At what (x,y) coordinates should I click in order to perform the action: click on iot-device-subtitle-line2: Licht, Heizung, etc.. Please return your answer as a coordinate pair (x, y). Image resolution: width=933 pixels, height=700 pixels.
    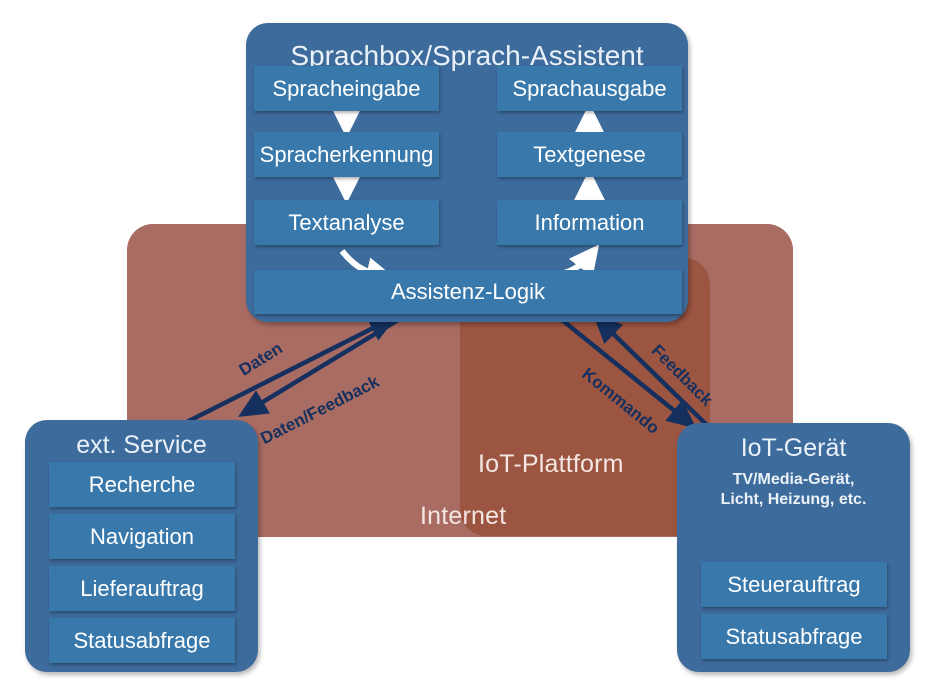
    Looking at the image, I should click on (793, 499).